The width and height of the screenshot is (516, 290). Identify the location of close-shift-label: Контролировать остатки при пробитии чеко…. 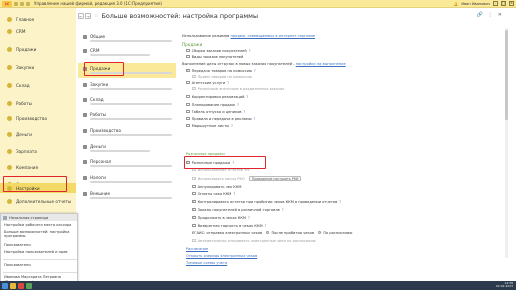
(267, 201).